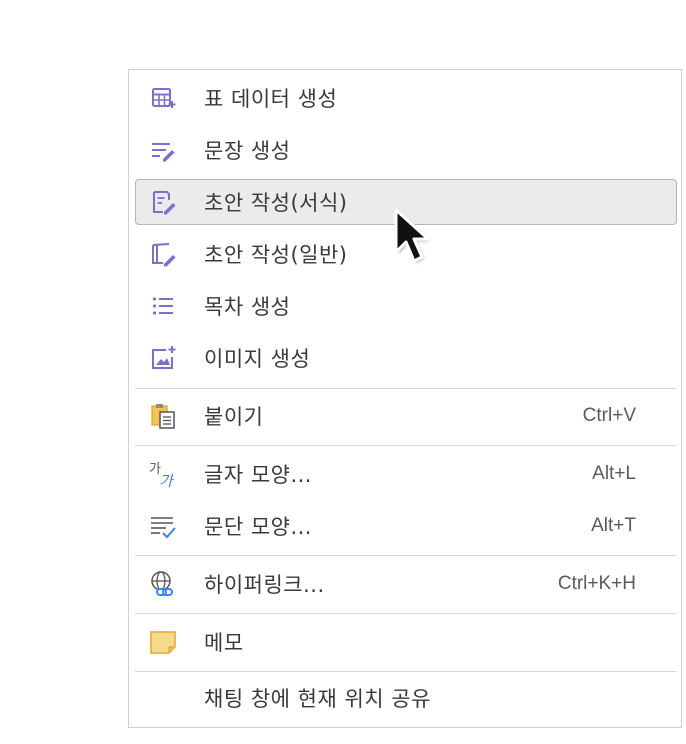  What do you see at coordinates (317, 699) in the screenshot?
I see `menu-item-label: 채팅 창에 현재 위치 공유` at bounding box center [317, 699].